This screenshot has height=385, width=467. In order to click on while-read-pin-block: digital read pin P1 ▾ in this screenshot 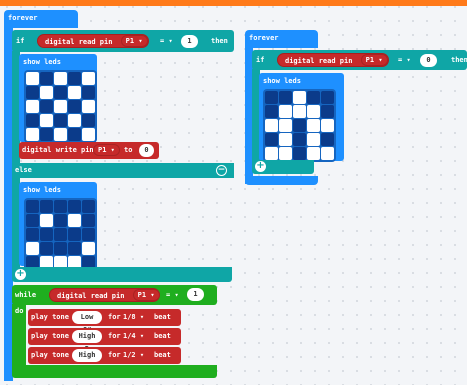, I will do `click(104, 295)`.